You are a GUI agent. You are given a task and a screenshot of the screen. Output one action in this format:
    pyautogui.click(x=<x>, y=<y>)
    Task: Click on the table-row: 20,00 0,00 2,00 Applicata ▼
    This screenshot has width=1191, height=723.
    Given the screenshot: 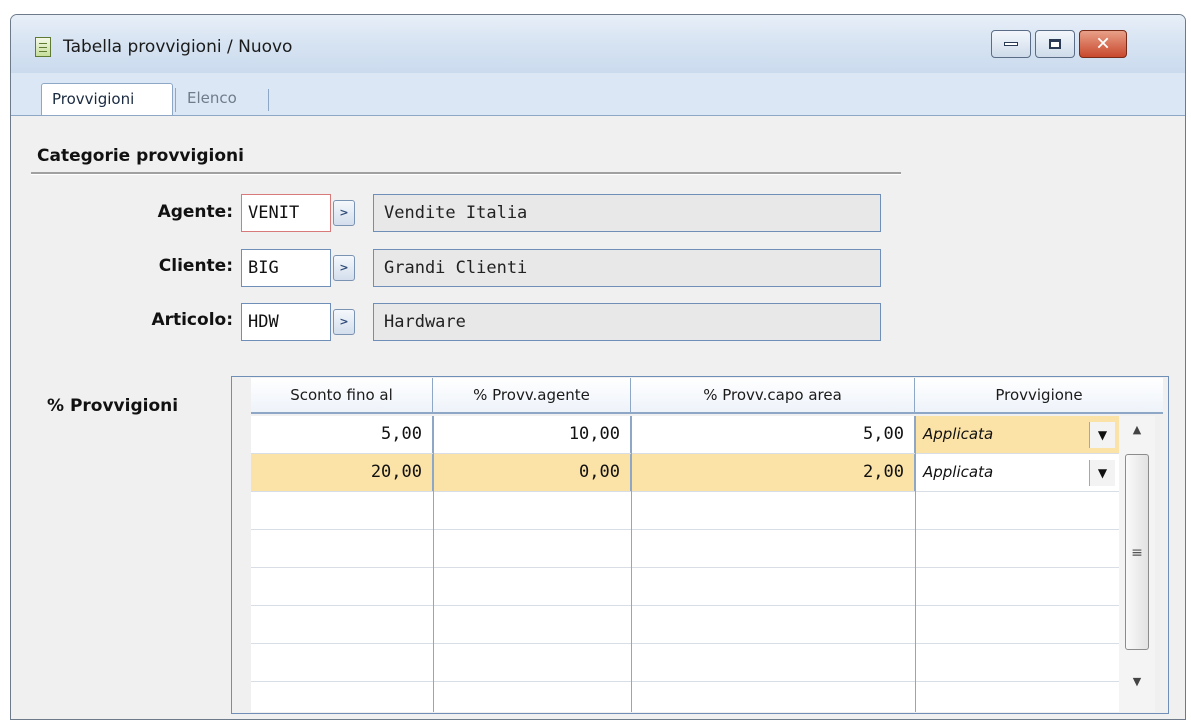 What is the action you would take?
    pyautogui.click(x=685, y=473)
    